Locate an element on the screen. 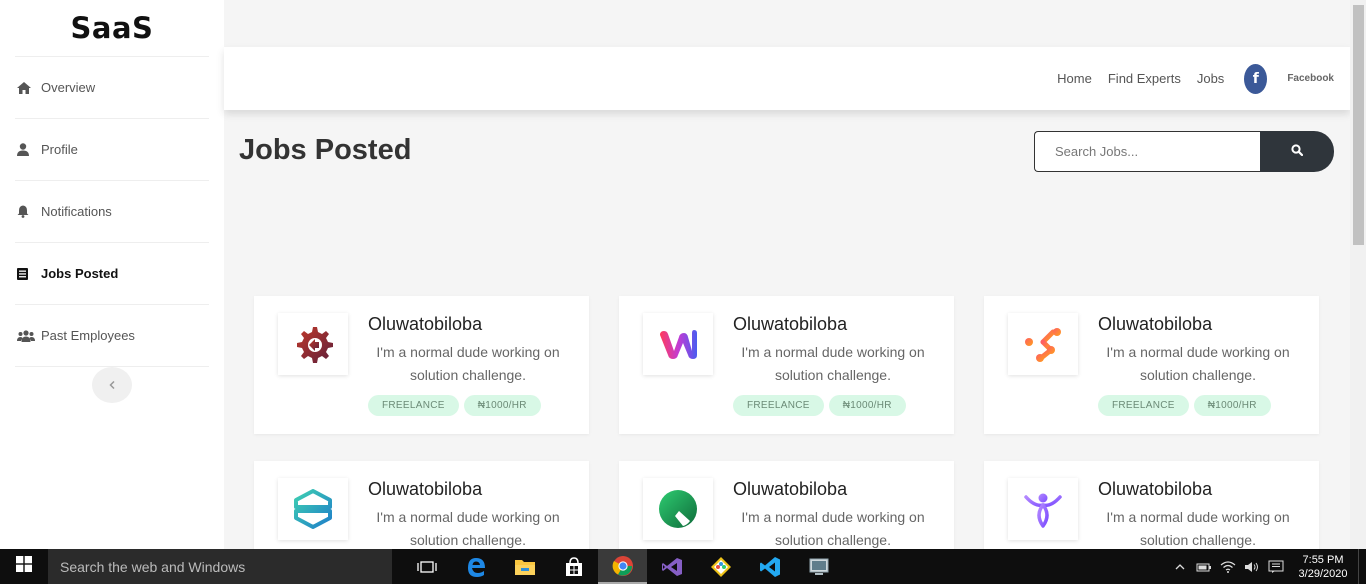 This screenshot has width=1366, height=584. s-logo-icon is located at coordinates (313, 509).